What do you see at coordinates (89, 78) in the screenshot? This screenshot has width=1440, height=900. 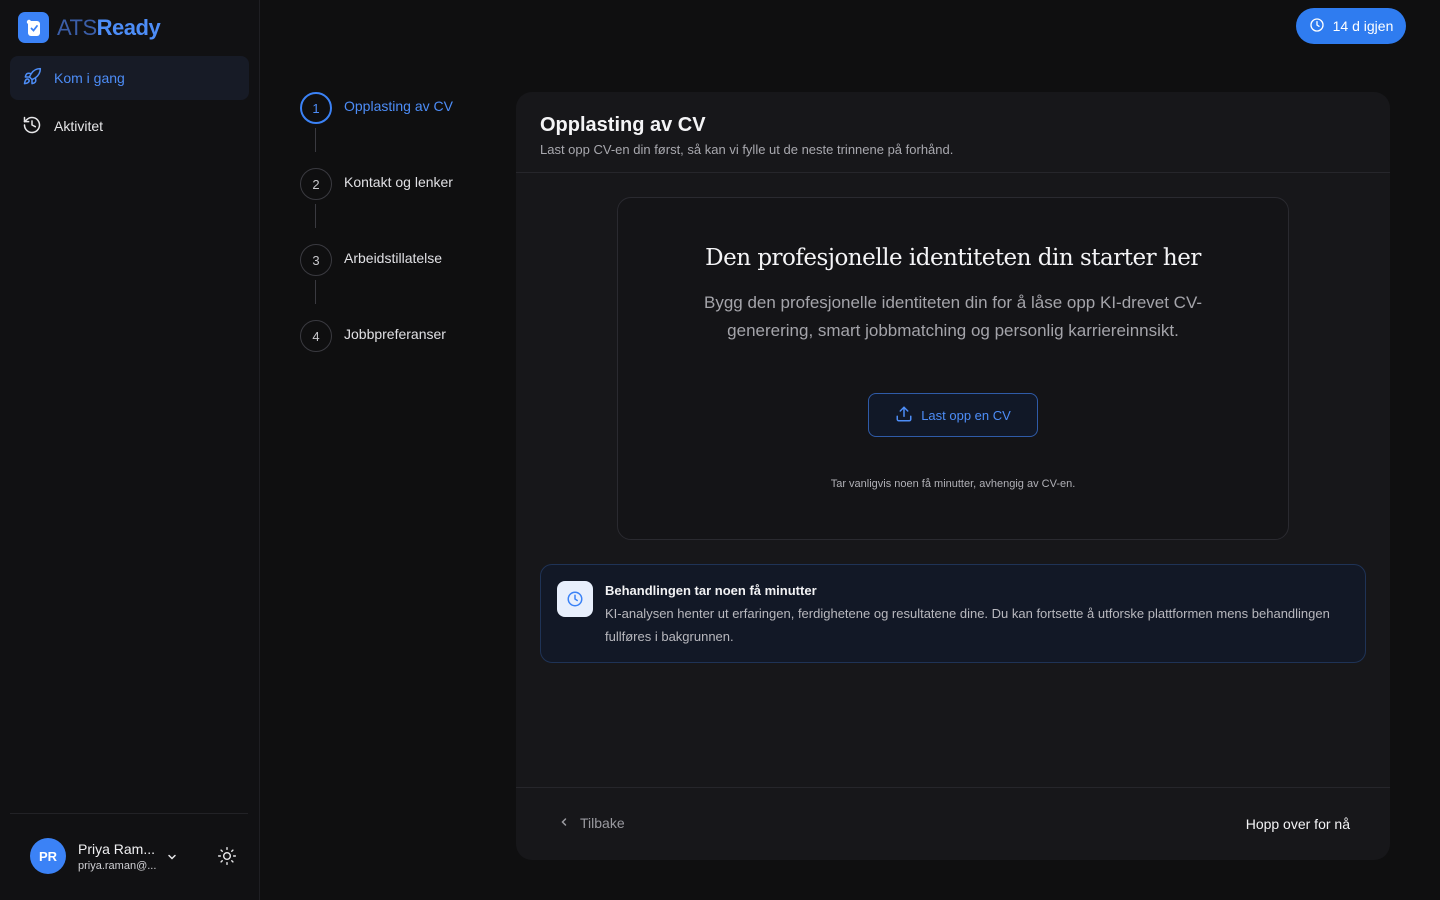 I see `sidebar-item-label: Kom i gang` at bounding box center [89, 78].